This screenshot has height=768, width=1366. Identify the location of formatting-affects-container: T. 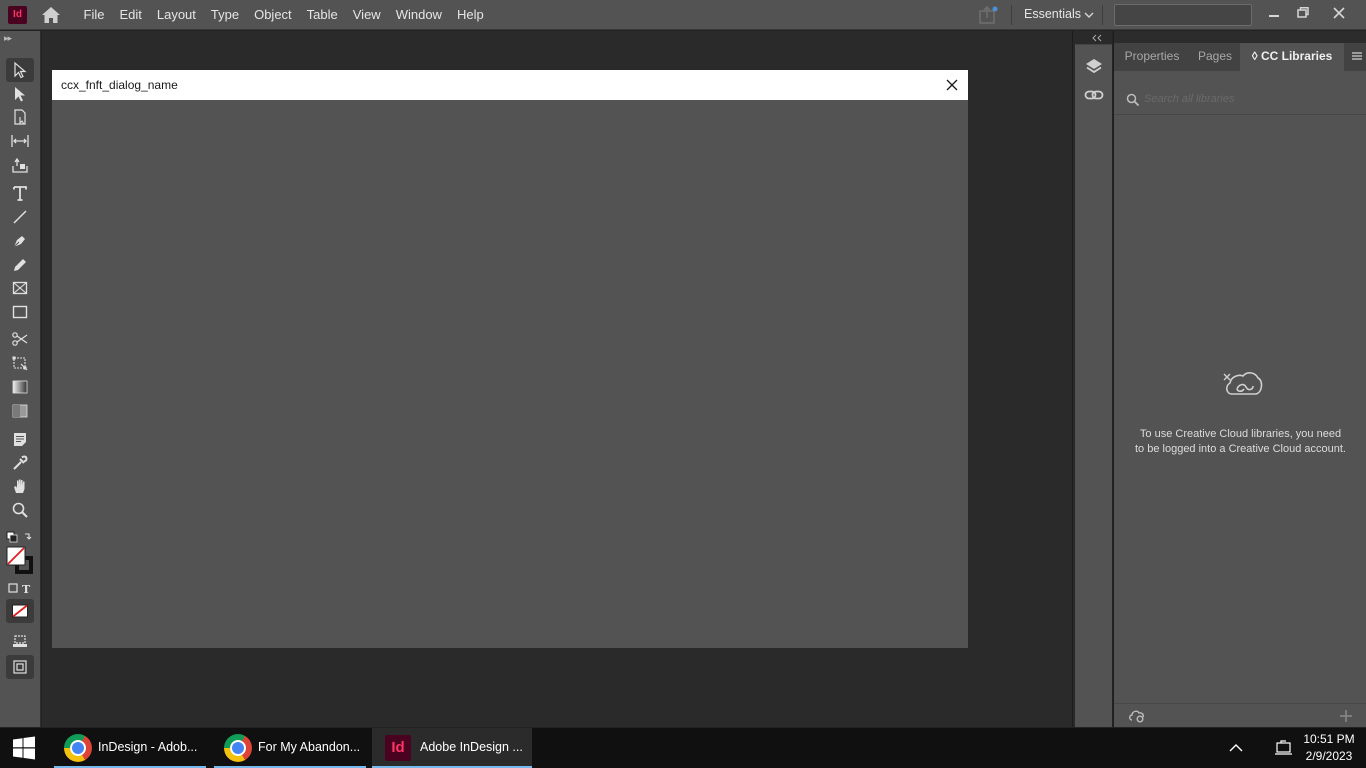
(20, 589).